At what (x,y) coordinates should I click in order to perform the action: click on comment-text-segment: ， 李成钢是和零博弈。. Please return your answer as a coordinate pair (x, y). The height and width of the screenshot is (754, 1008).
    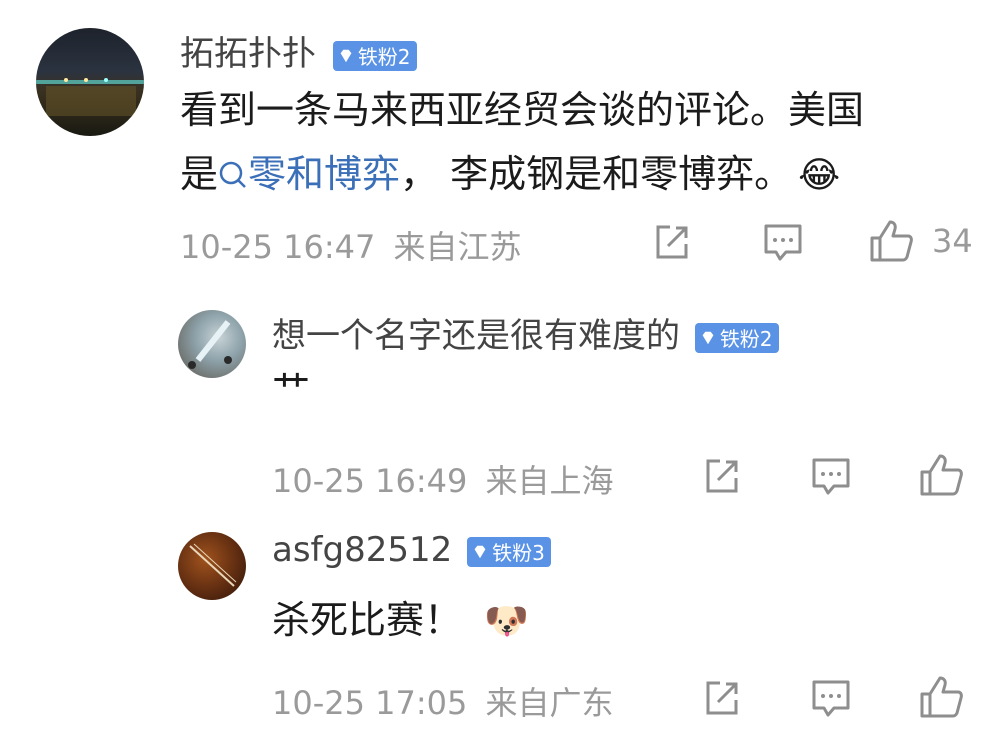
    Looking at the image, I should click on (596, 174).